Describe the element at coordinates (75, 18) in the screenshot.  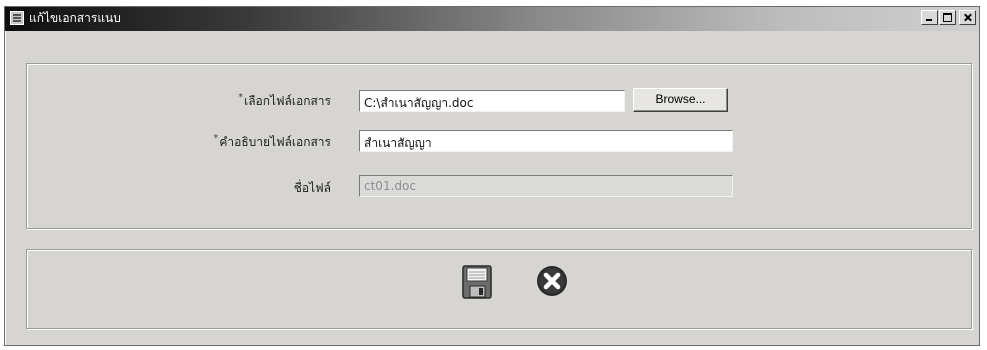
I see `window-title: แก้ไขเอกสารแนบ` at that location.